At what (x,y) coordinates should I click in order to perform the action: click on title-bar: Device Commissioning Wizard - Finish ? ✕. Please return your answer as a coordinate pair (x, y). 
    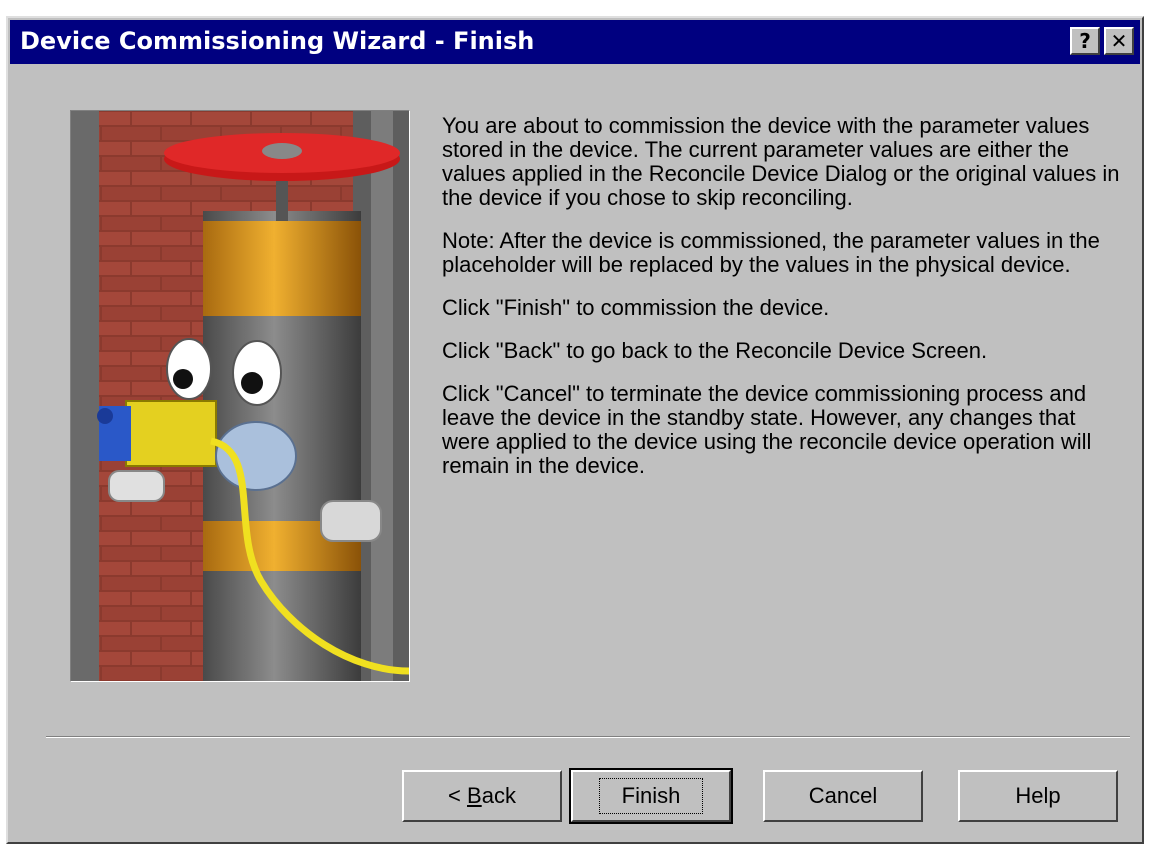
    Looking at the image, I should click on (575, 42).